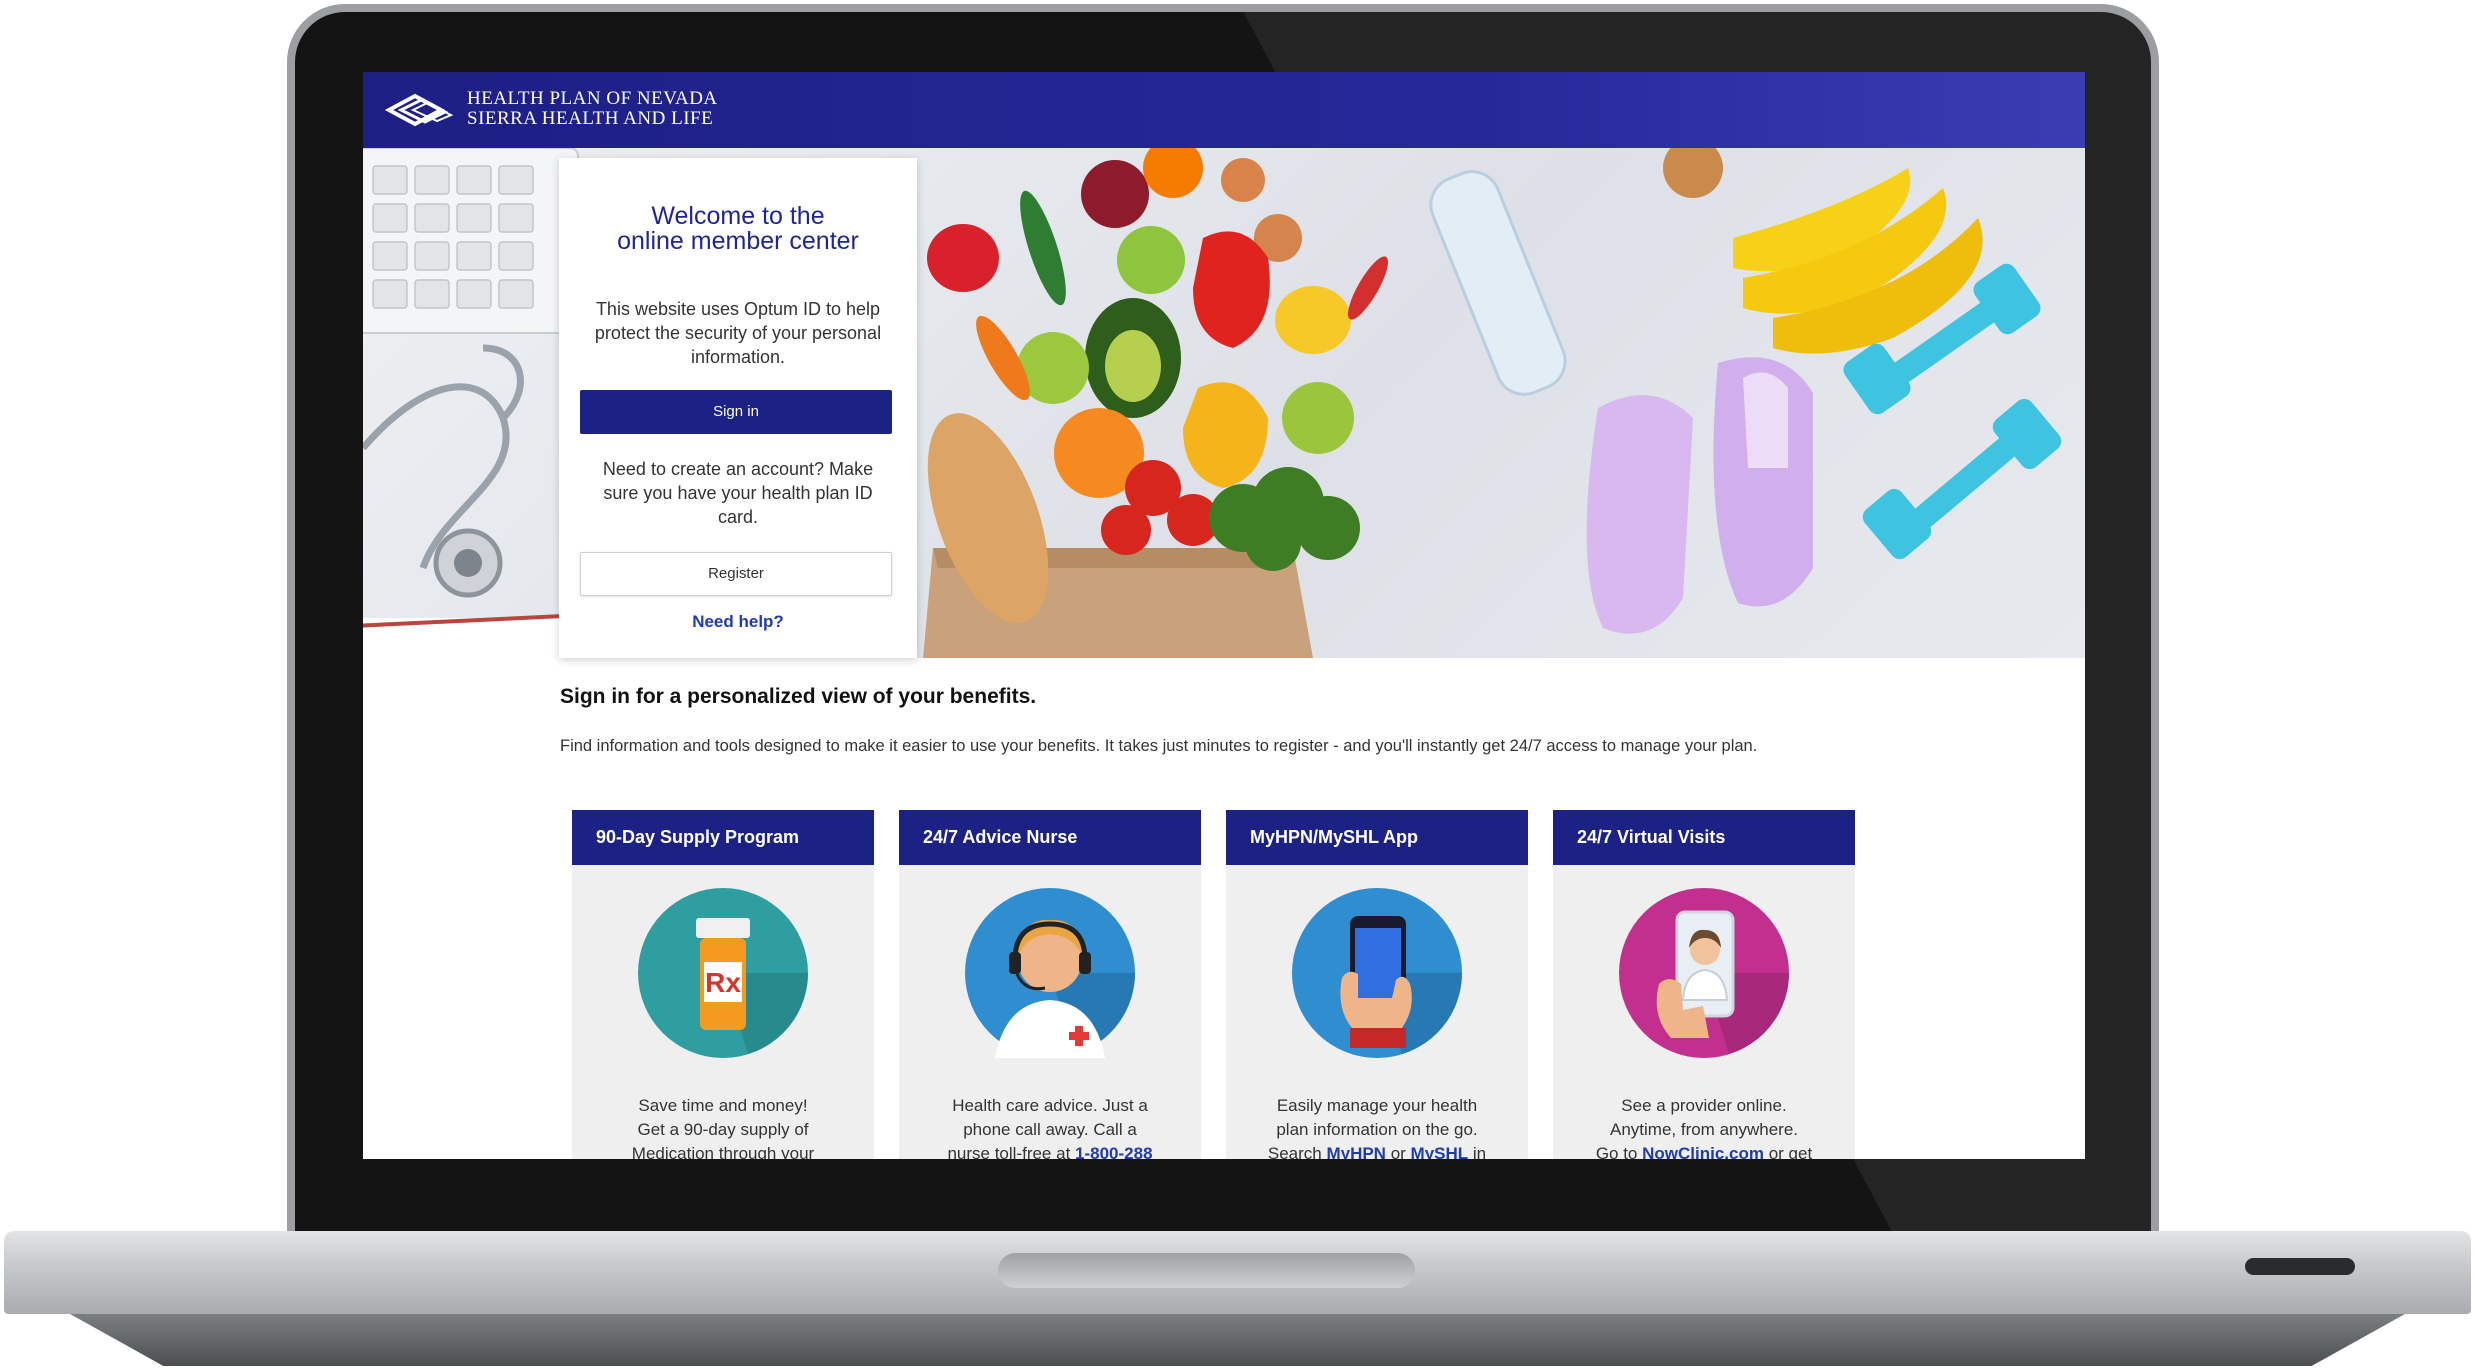 Image resolution: width=2475 pixels, height=1369 pixels. What do you see at coordinates (1703, 1129) in the screenshot?
I see `card-desc-line: Anytime, from anywhere.` at bounding box center [1703, 1129].